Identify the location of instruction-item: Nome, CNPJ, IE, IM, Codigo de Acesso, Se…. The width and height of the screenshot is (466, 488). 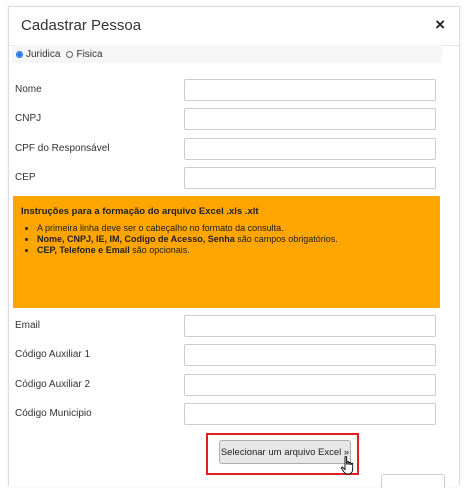
(234, 239).